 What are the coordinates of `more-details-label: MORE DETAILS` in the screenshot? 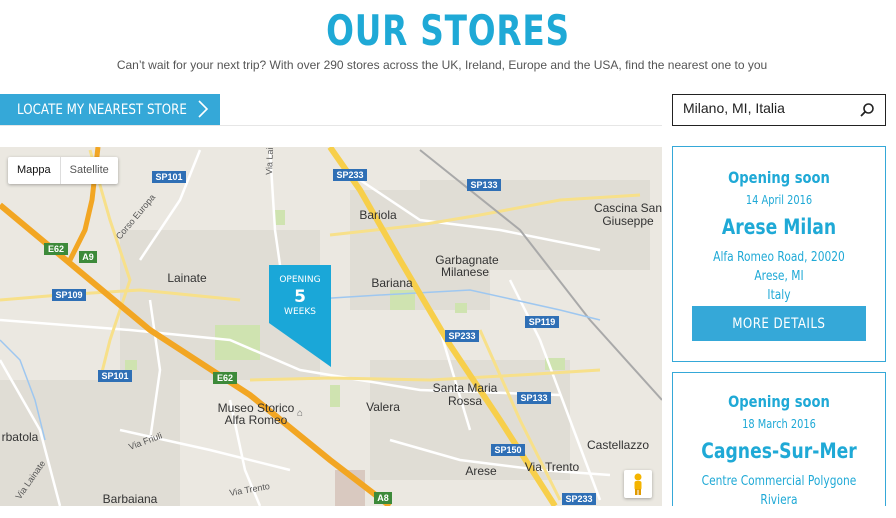 It's located at (779, 323).